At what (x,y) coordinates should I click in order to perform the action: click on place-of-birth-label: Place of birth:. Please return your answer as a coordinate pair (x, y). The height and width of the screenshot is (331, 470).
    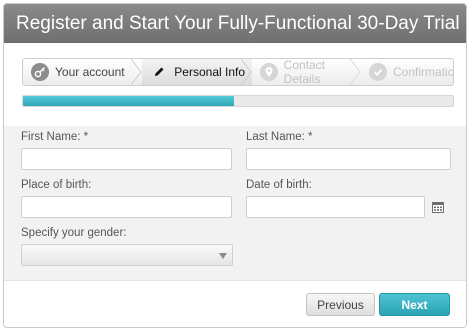
    Looking at the image, I should click on (56, 185).